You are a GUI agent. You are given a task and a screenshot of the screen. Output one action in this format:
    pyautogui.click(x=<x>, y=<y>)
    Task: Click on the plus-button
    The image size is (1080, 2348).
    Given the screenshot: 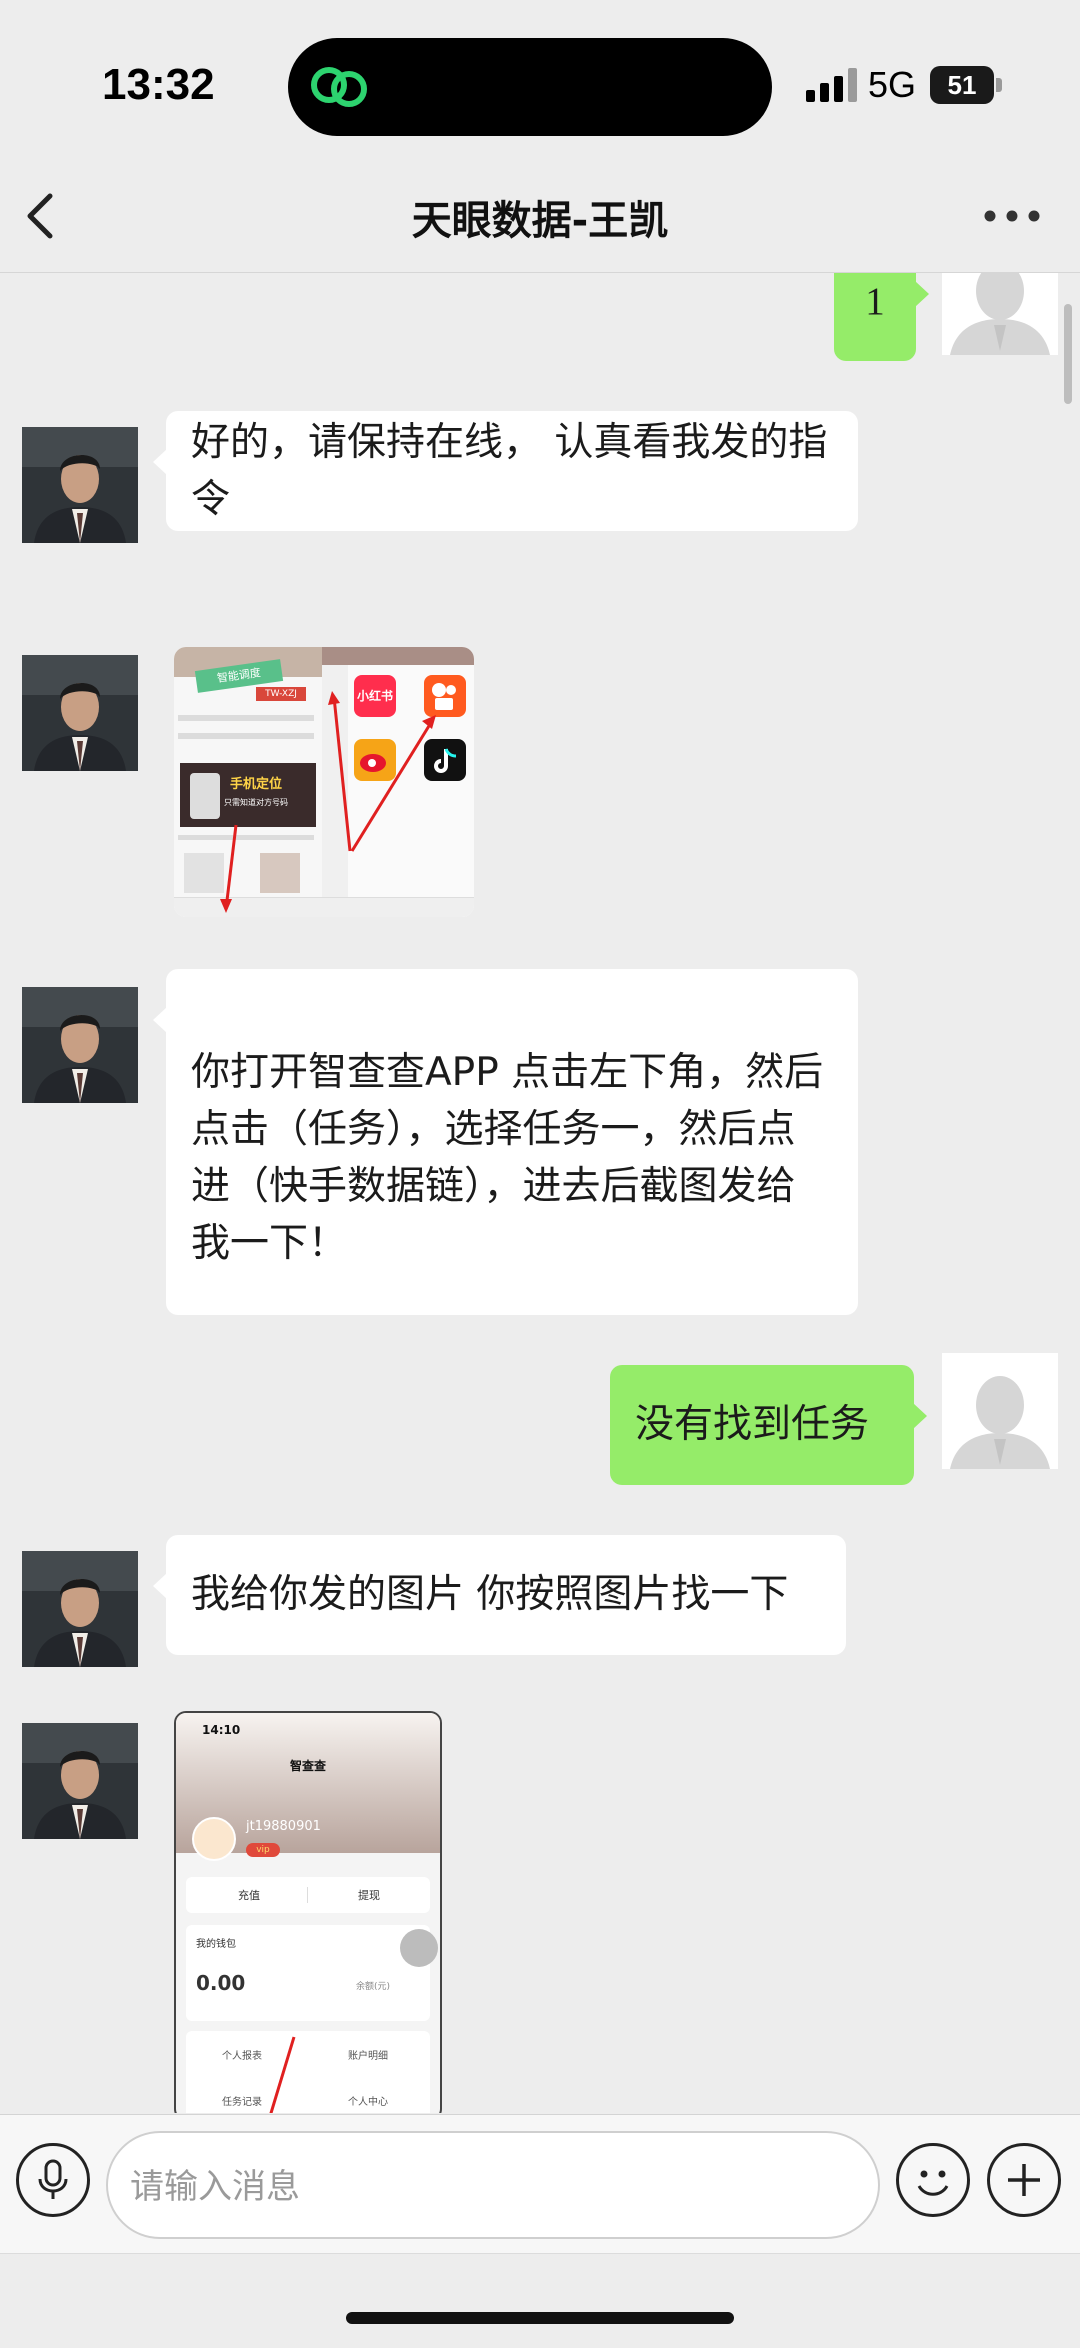 What is the action you would take?
    pyautogui.click(x=1024, y=2180)
    